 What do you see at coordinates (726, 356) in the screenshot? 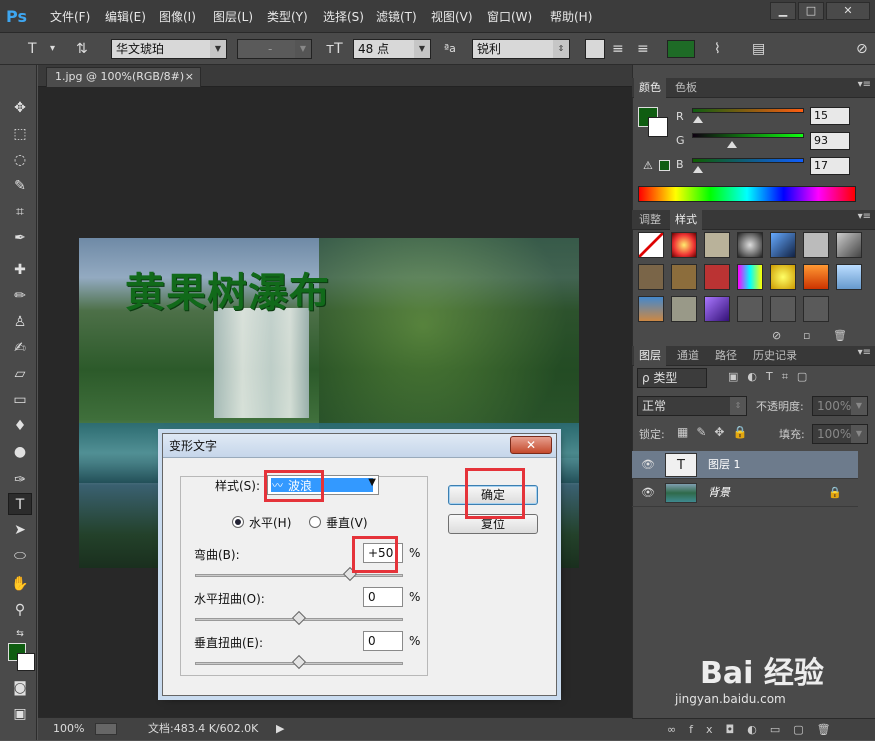
I see `tab-paths: 路径` at bounding box center [726, 356].